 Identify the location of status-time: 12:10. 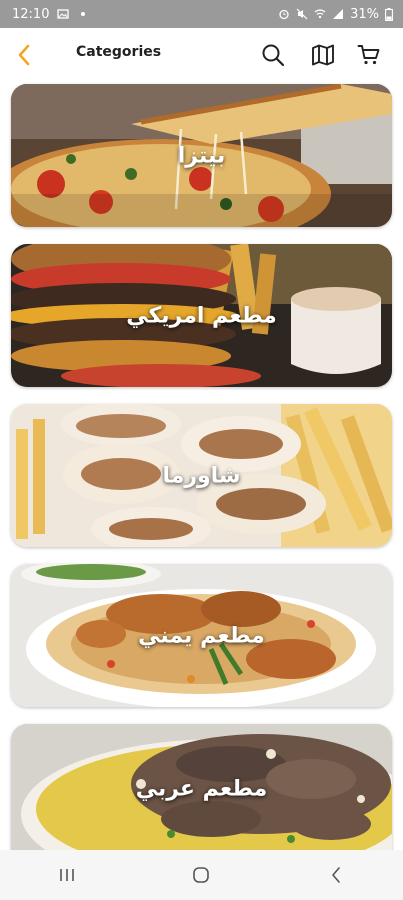
(31, 14).